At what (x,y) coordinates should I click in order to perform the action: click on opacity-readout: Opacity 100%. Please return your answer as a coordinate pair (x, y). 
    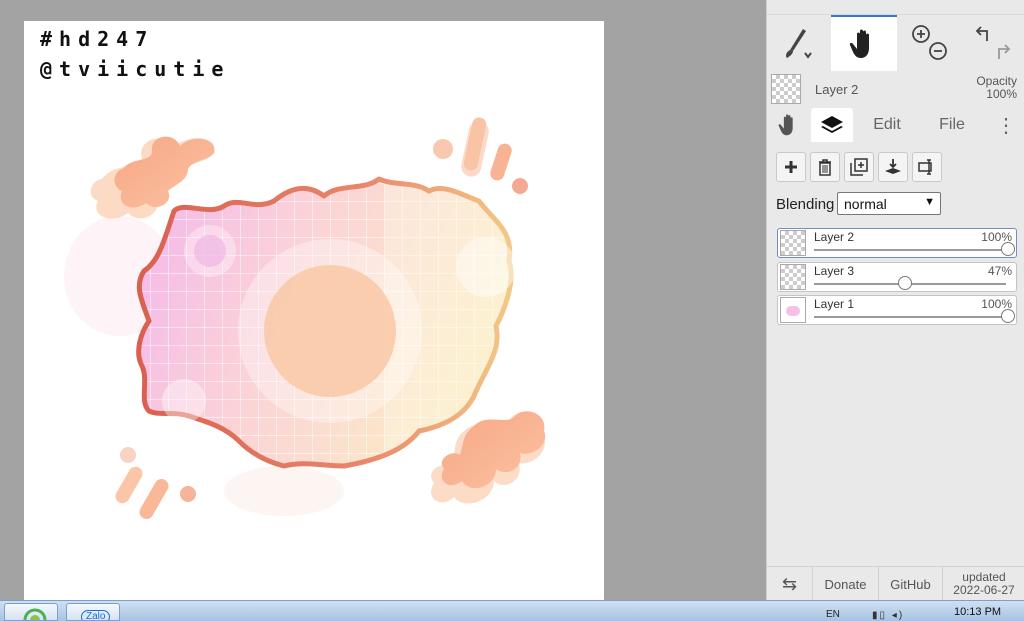
    Looking at the image, I should click on (996, 88).